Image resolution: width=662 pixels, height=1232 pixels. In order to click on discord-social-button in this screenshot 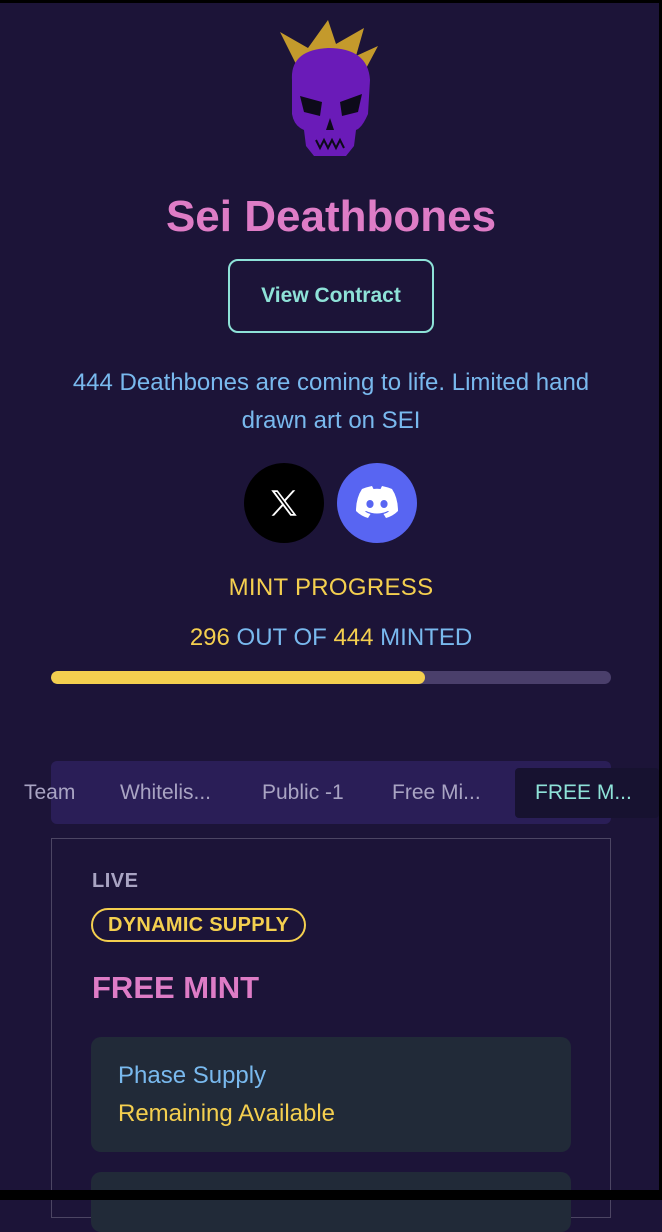, I will do `click(377, 503)`.